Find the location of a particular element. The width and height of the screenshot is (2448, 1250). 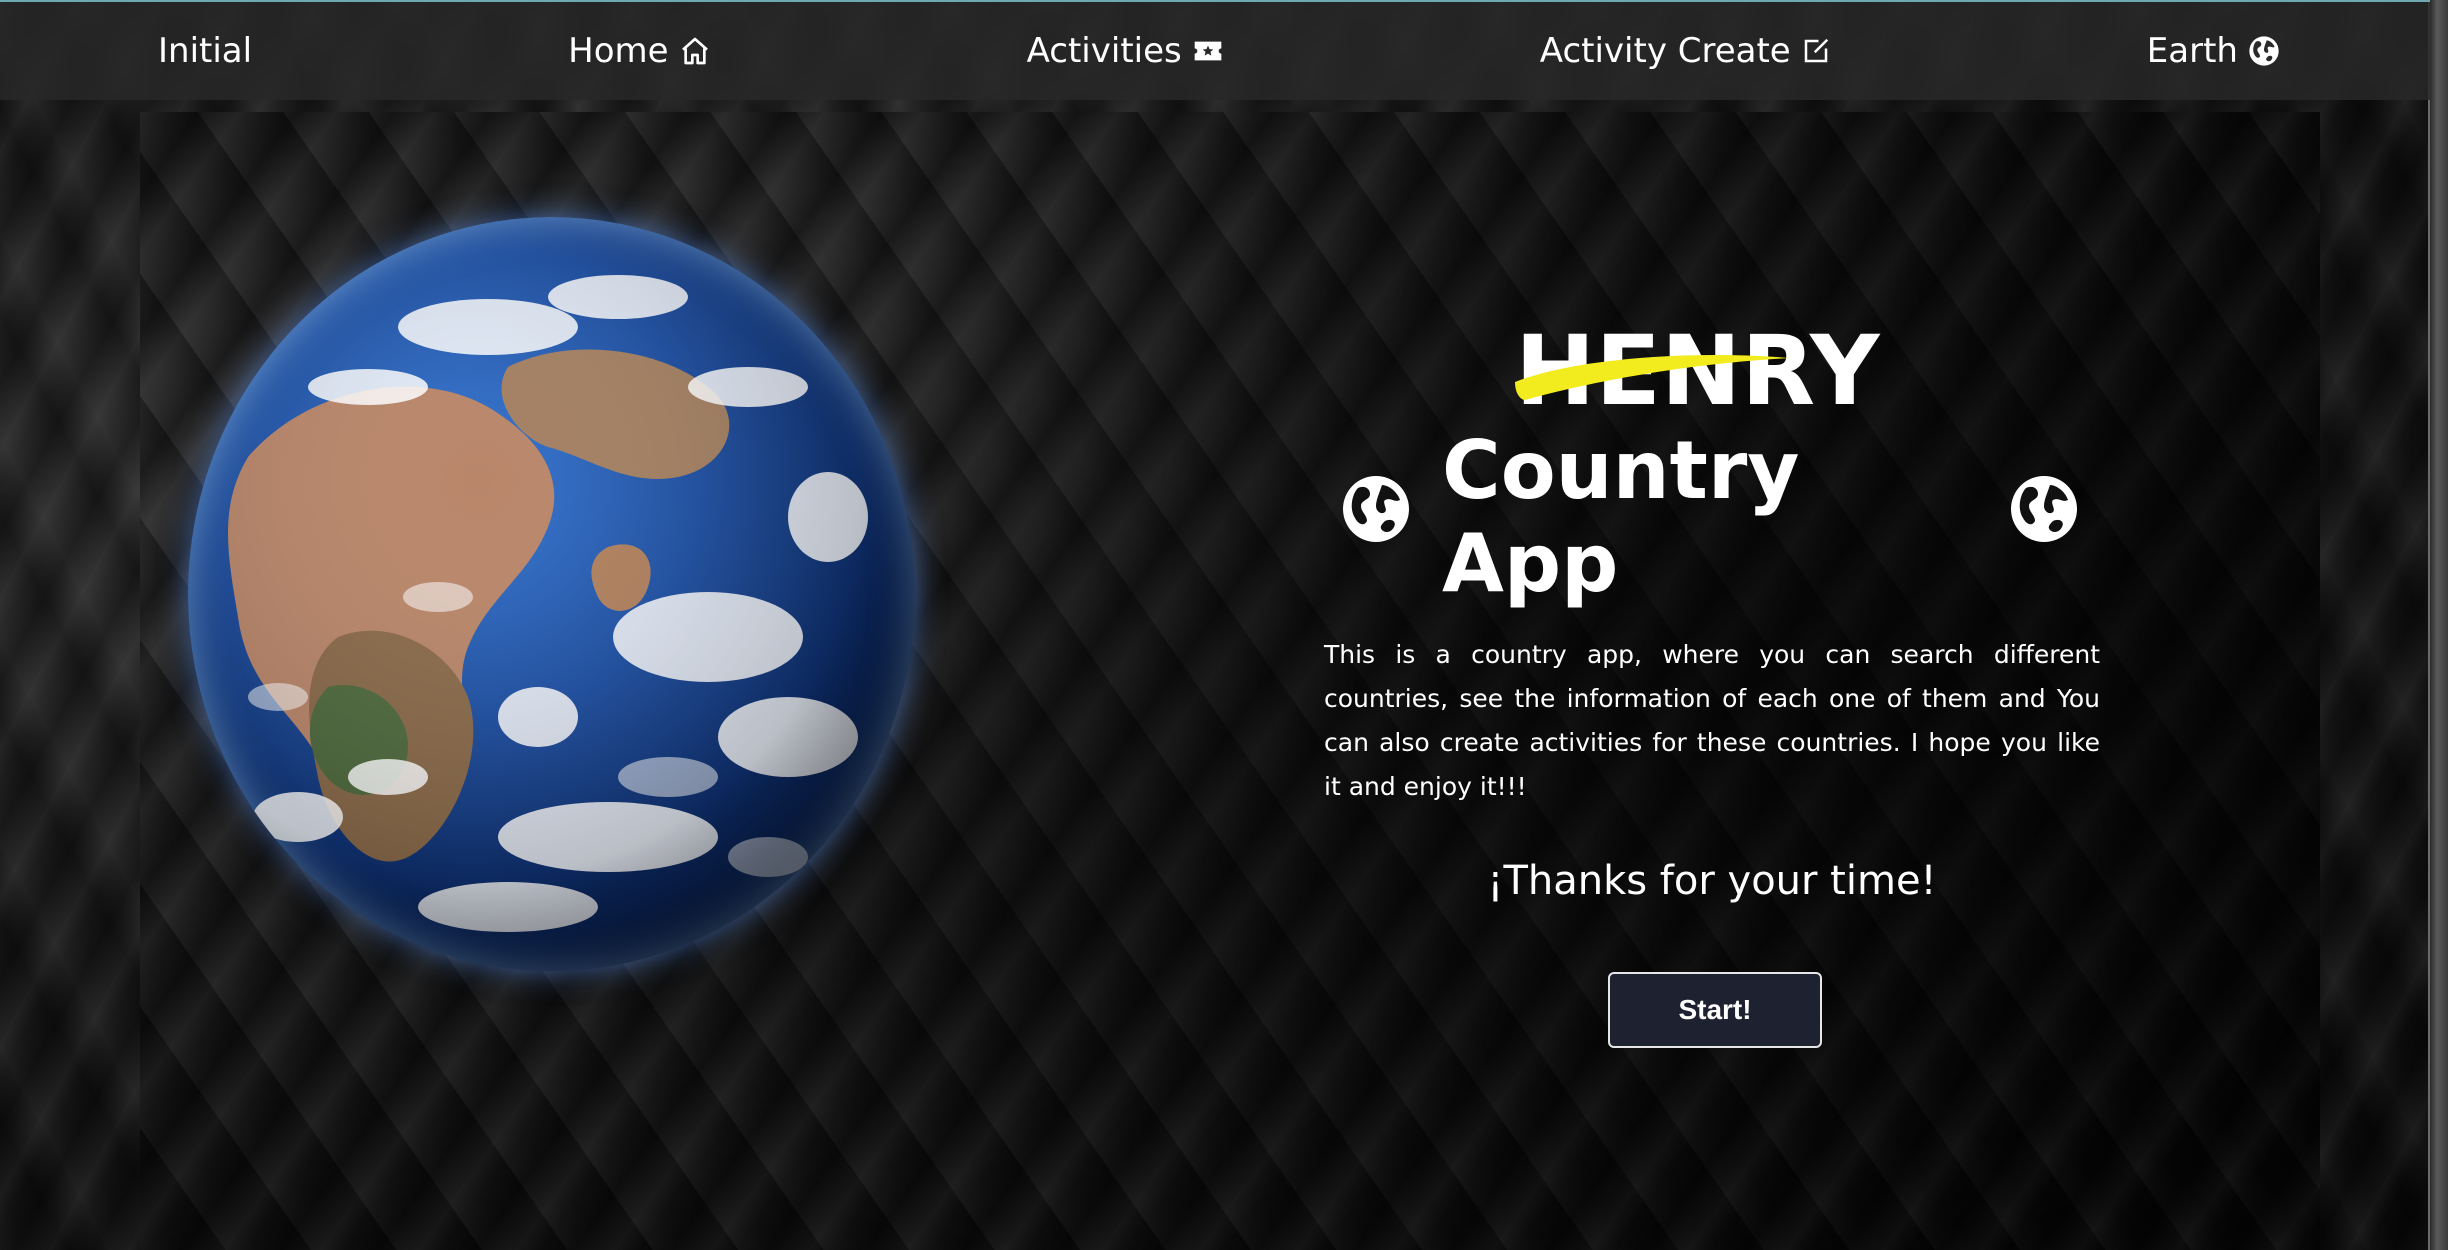

house-icon is located at coordinates (695, 51).